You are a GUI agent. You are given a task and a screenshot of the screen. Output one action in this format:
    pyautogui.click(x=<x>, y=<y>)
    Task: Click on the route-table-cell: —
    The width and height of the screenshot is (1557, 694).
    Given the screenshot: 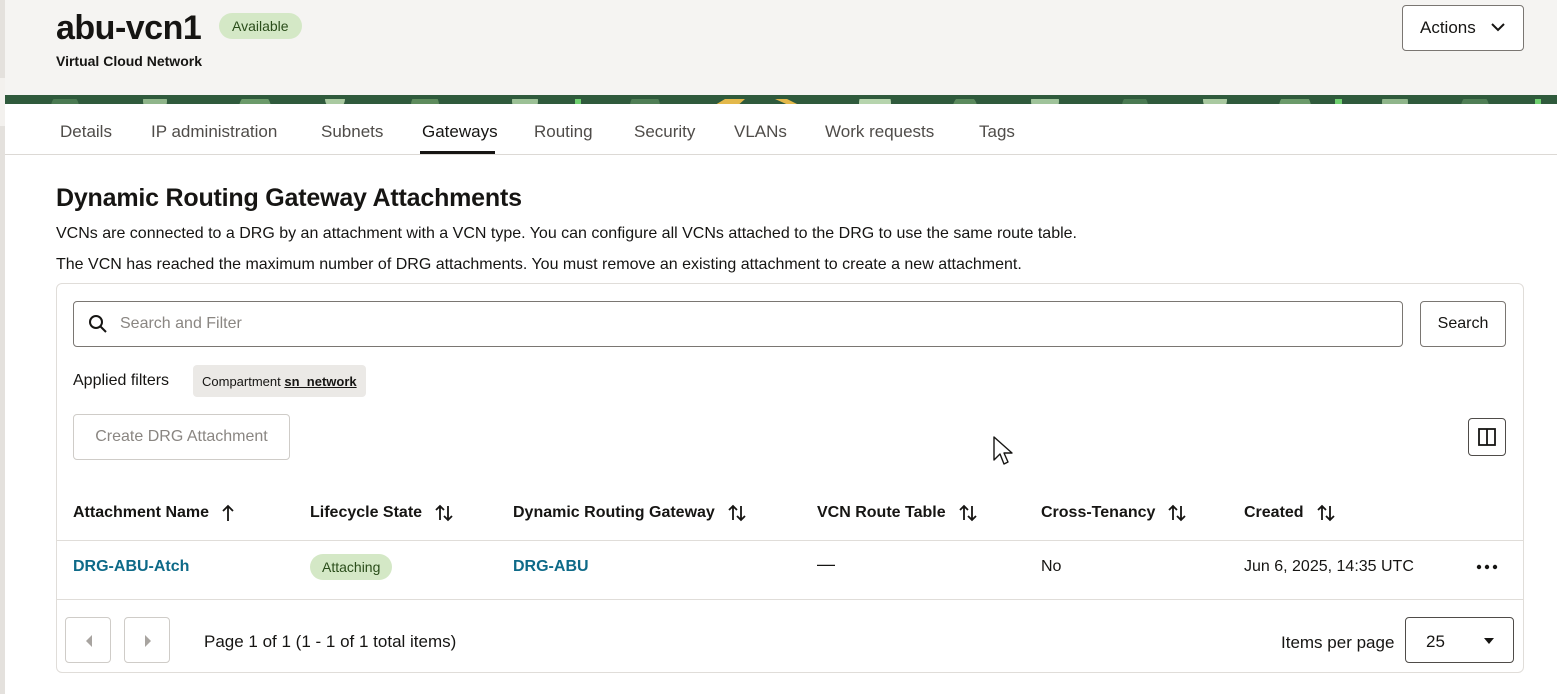 What is the action you would take?
    pyautogui.click(x=826, y=564)
    